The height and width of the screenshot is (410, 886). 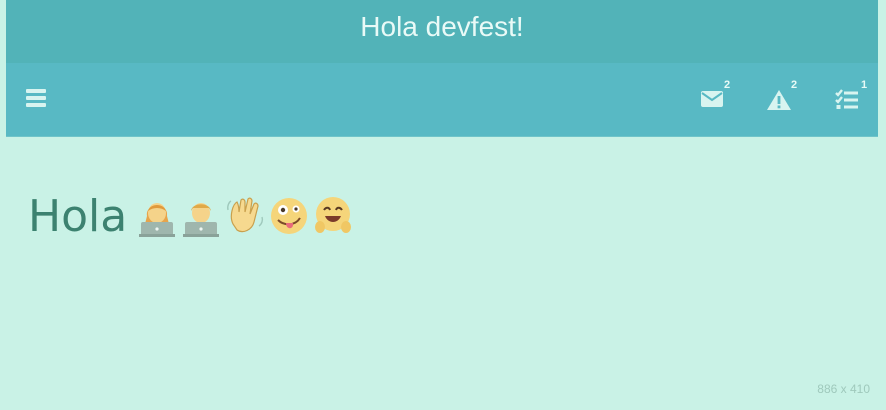 What do you see at coordinates (245, 215) in the screenshot?
I see `waving-hand-icon` at bounding box center [245, 215].